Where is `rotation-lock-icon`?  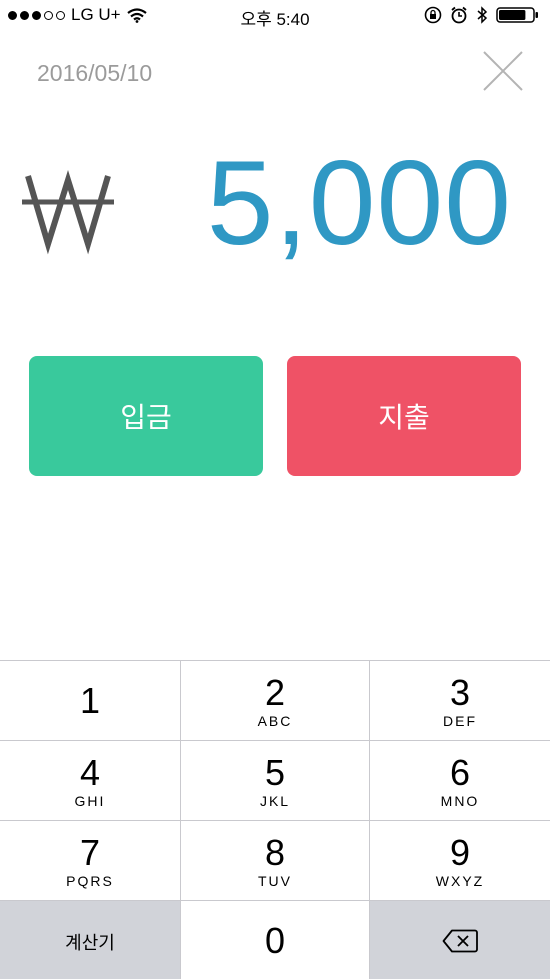 rotation-lock-icon is located at coordinates (433, 15).